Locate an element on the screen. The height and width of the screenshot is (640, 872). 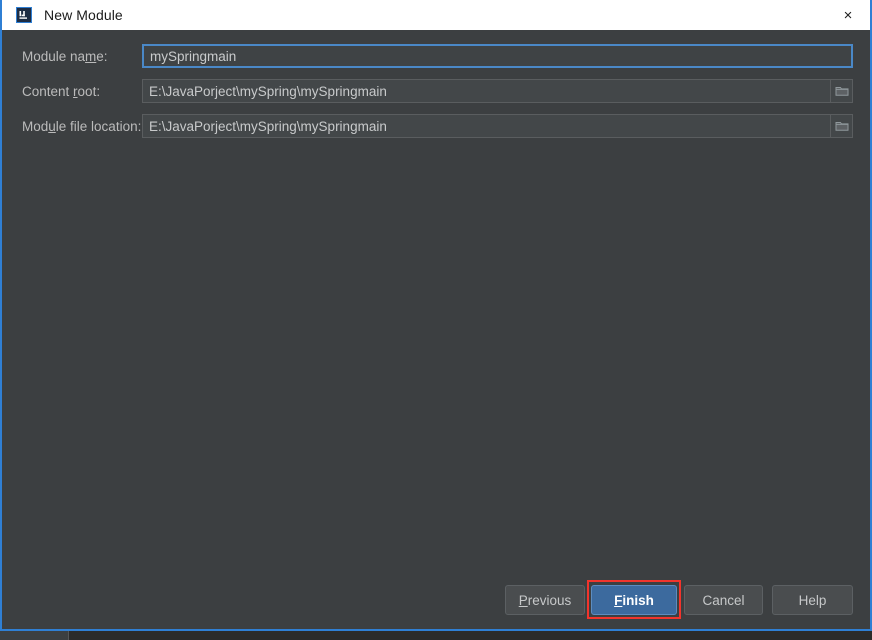
help-button: Help is located at coordinates (812, 600).